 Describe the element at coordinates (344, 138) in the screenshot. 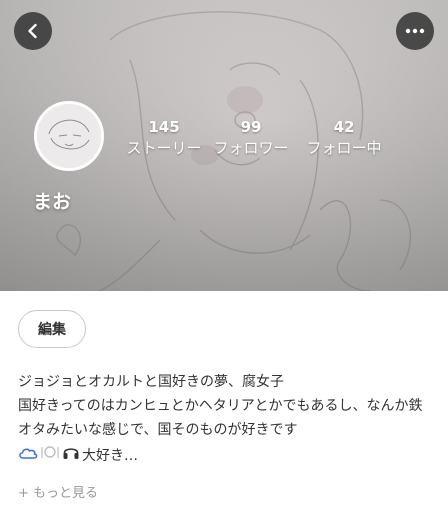

I see `stat-following: 42 フォロー中` at that location.